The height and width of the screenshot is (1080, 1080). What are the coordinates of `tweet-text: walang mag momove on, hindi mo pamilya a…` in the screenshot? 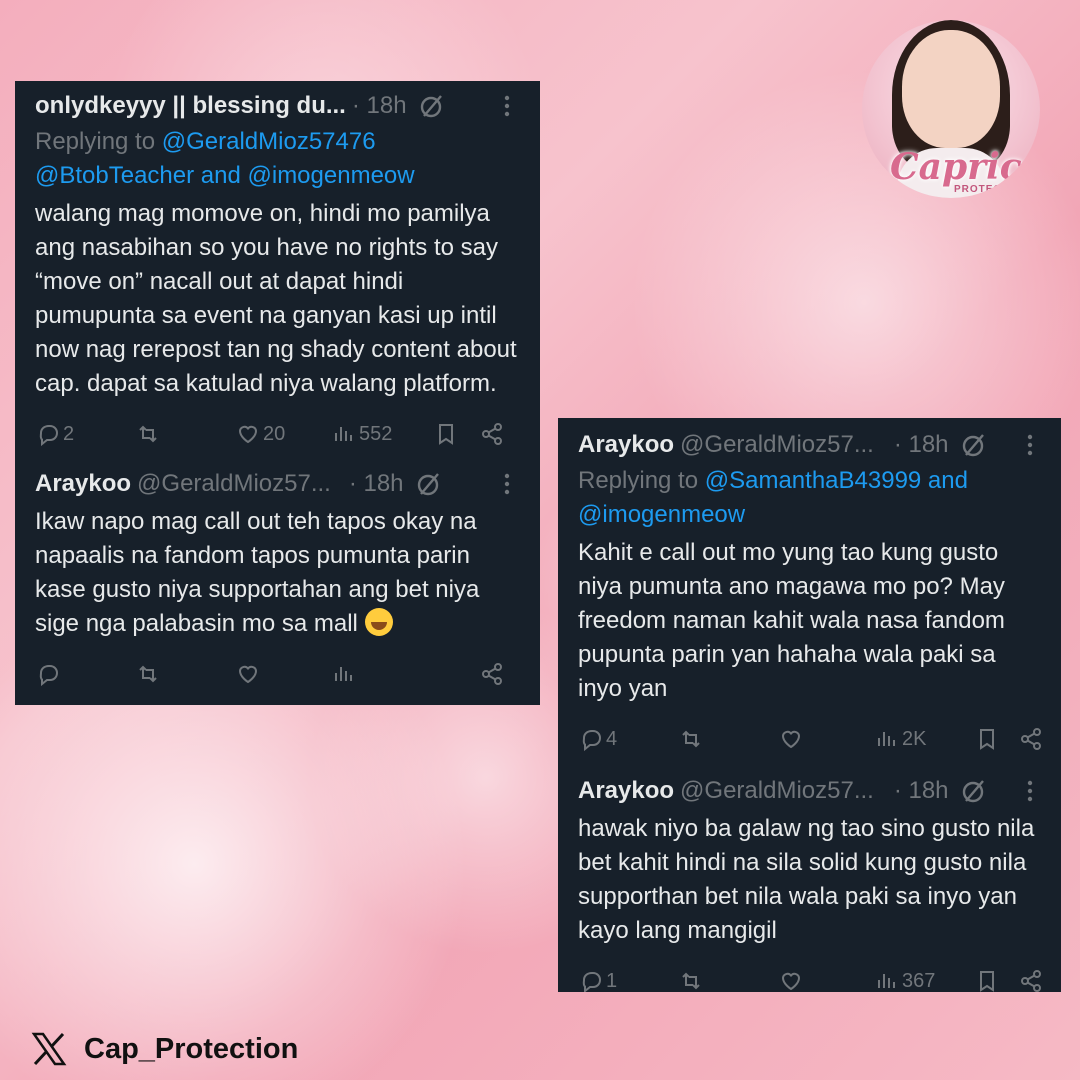 It's located at (276, 298).